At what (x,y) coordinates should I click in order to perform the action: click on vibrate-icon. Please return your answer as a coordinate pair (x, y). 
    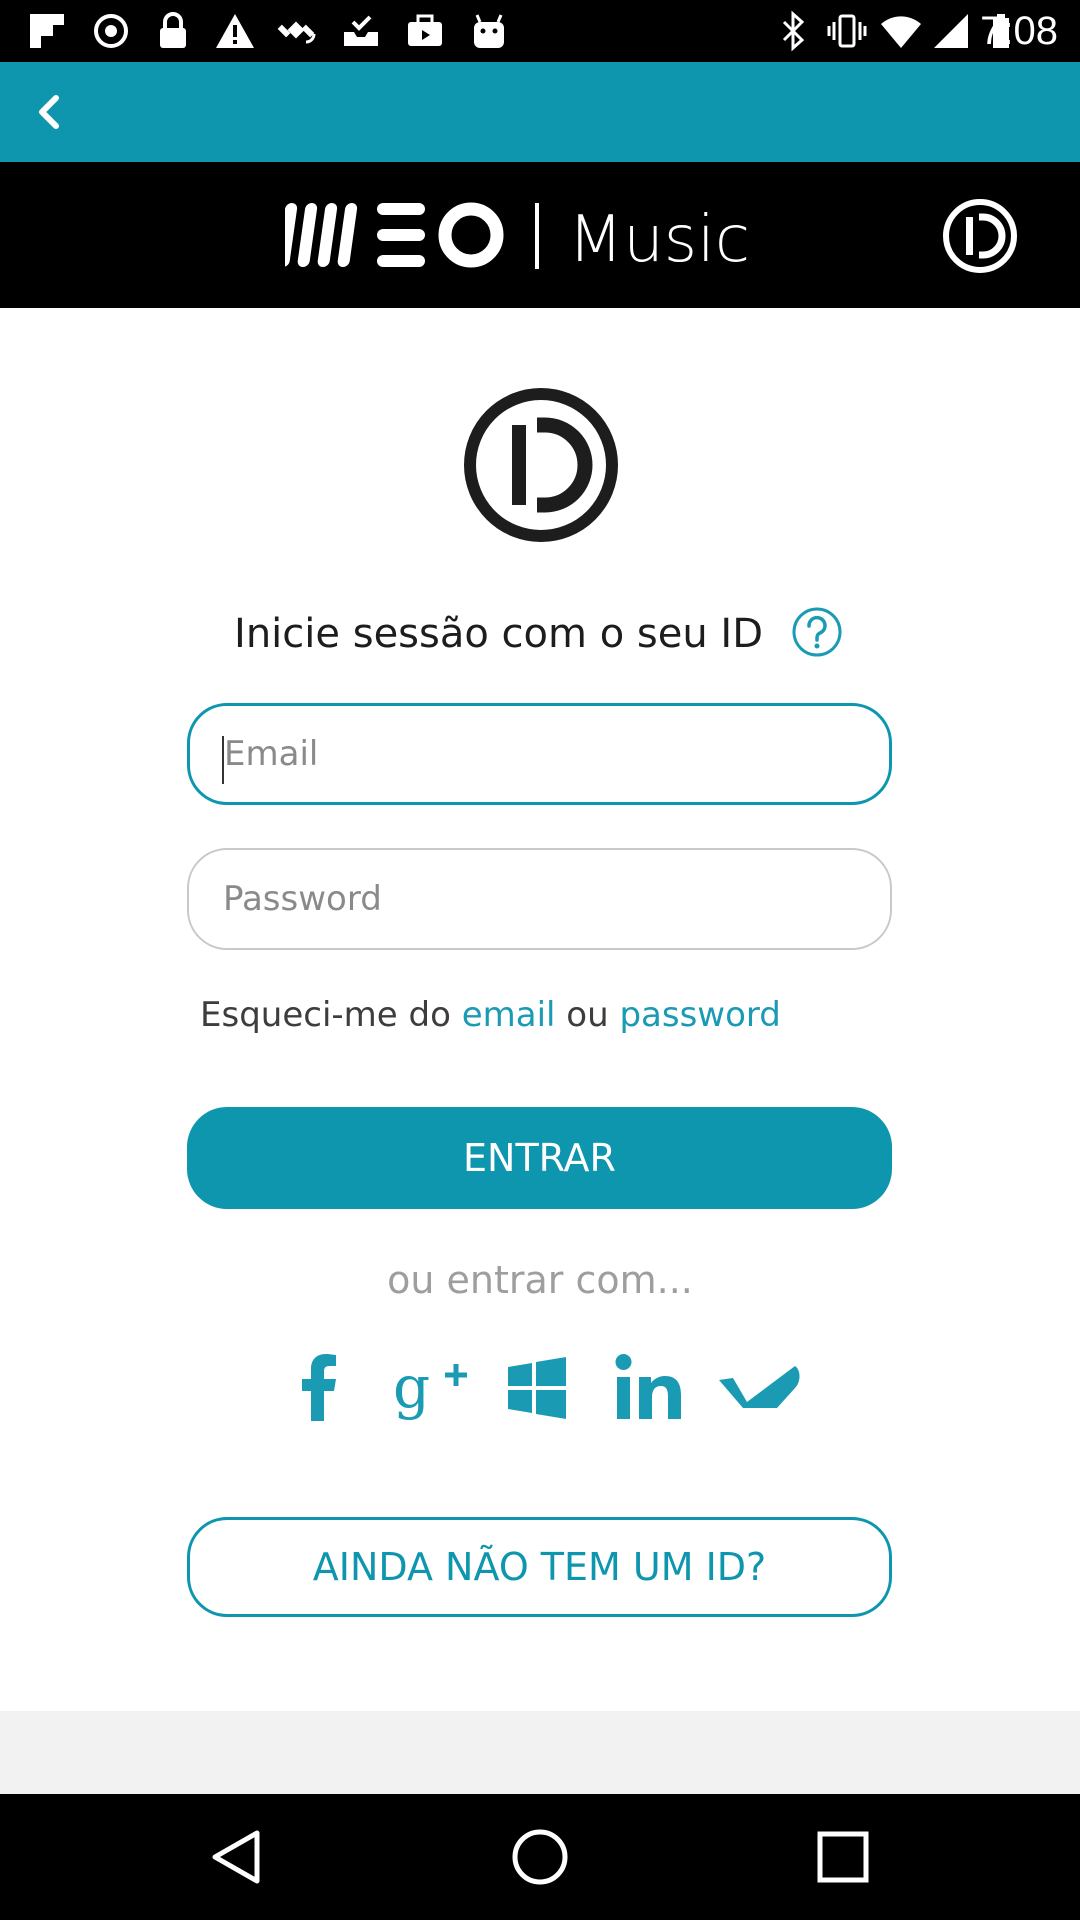
    Looking at the image, I should click on (847, 31).